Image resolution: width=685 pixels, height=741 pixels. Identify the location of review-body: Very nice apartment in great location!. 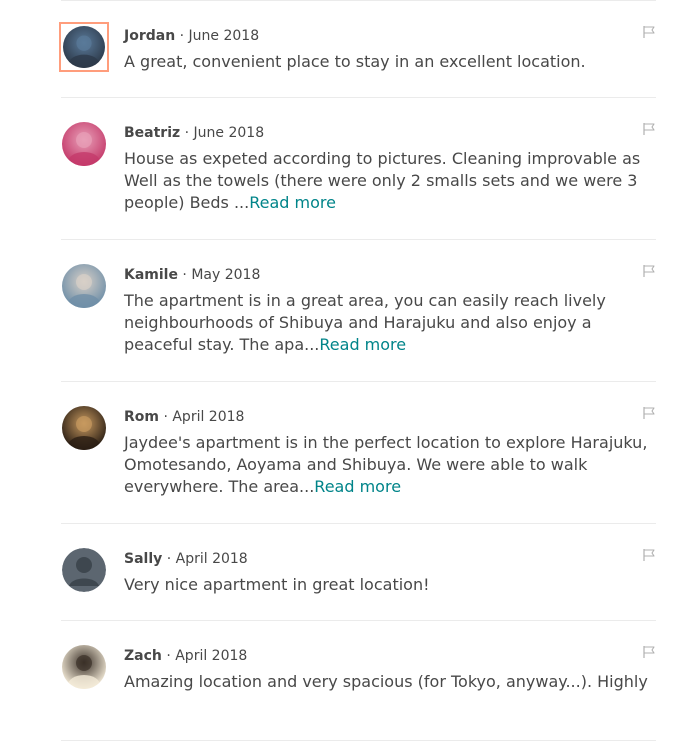
(277, 584).